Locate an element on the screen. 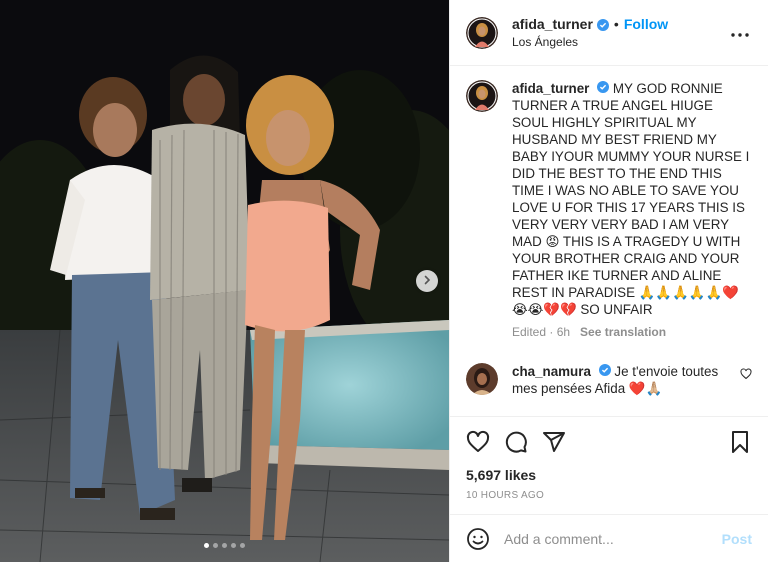 The width and height of the screenshot is (768, 562). caption-avatar is located at coordinates (482, 96).